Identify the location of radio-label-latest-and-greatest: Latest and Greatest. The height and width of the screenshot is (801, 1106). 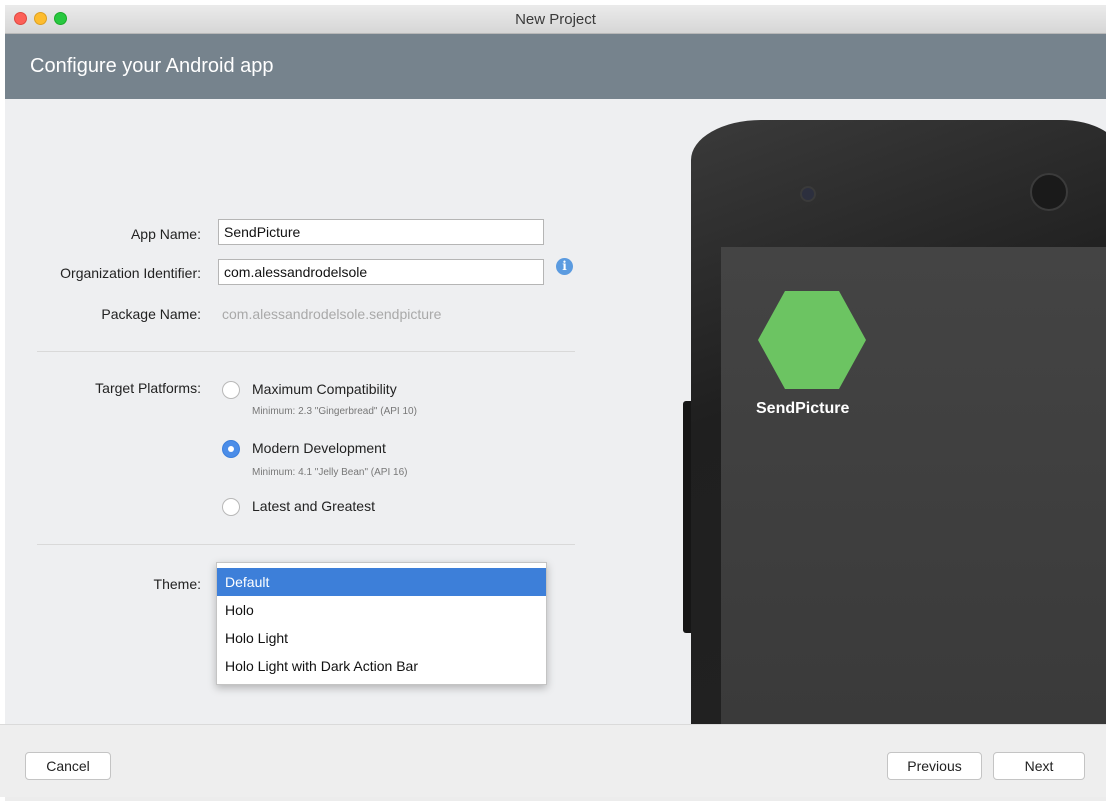
(313, 506).